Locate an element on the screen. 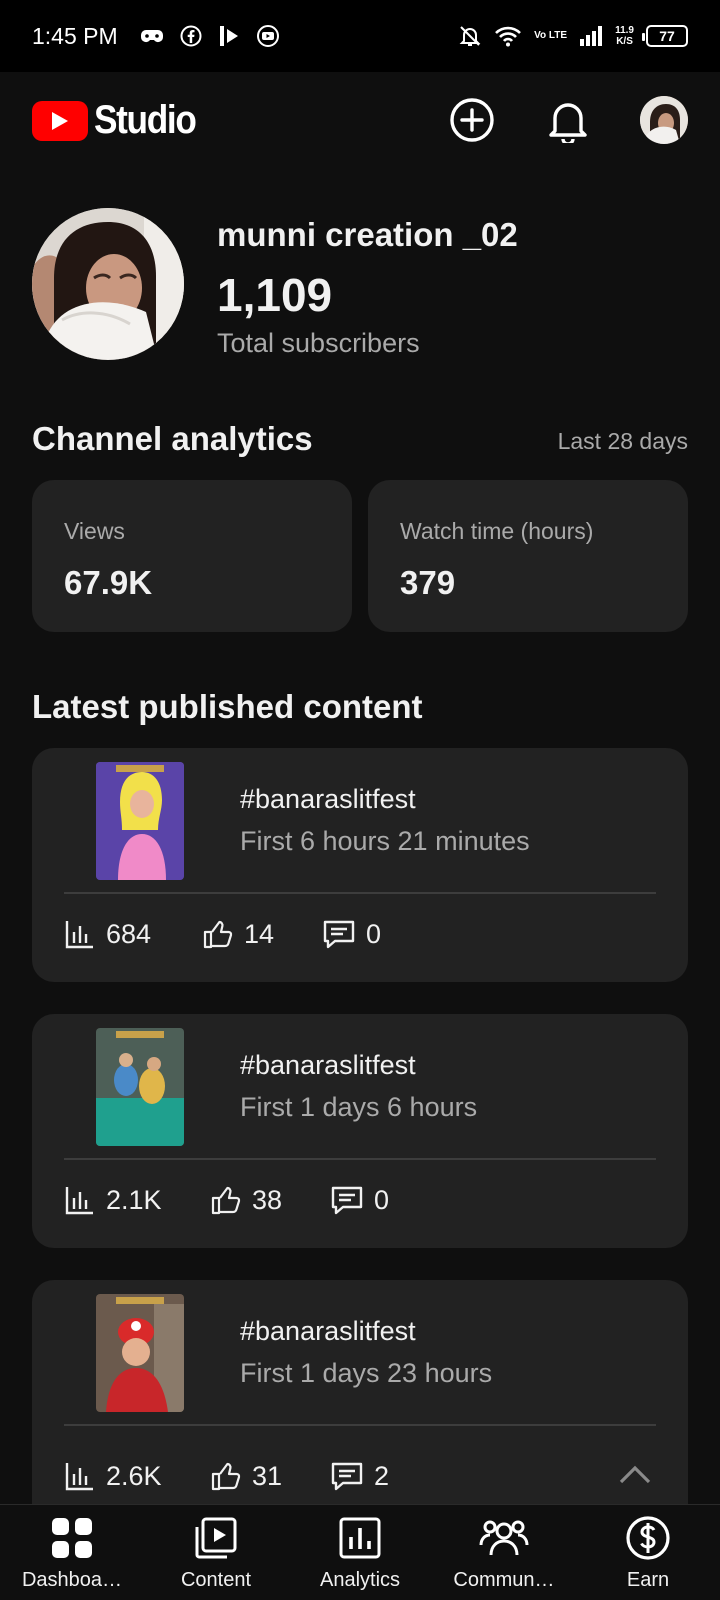  likes-metric: 14 is located at coordinates (238, 934).